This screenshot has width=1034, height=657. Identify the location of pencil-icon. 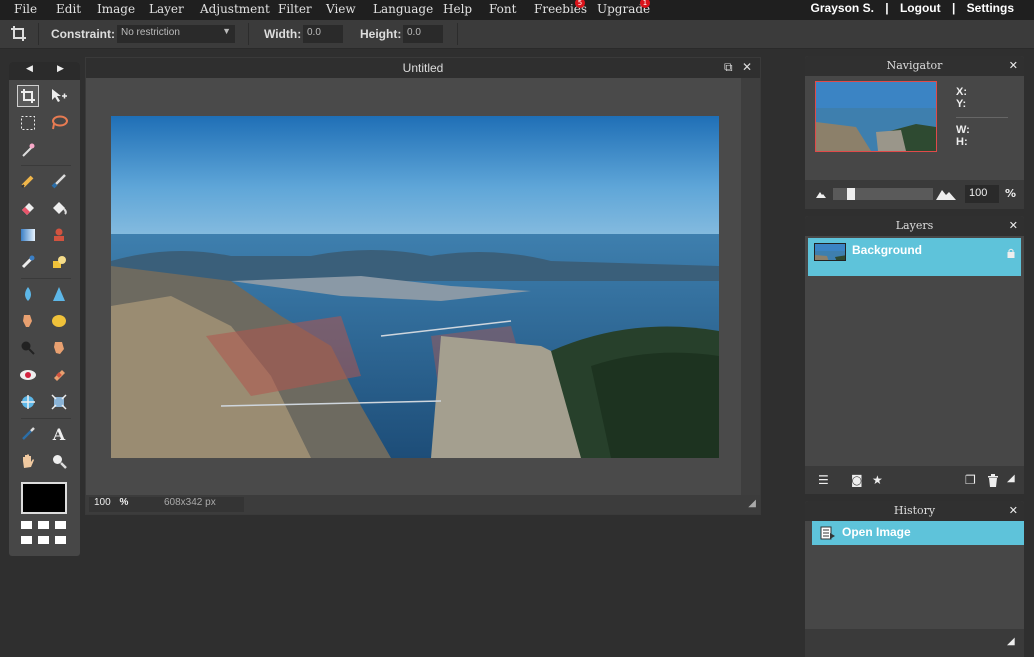
(27, 181).